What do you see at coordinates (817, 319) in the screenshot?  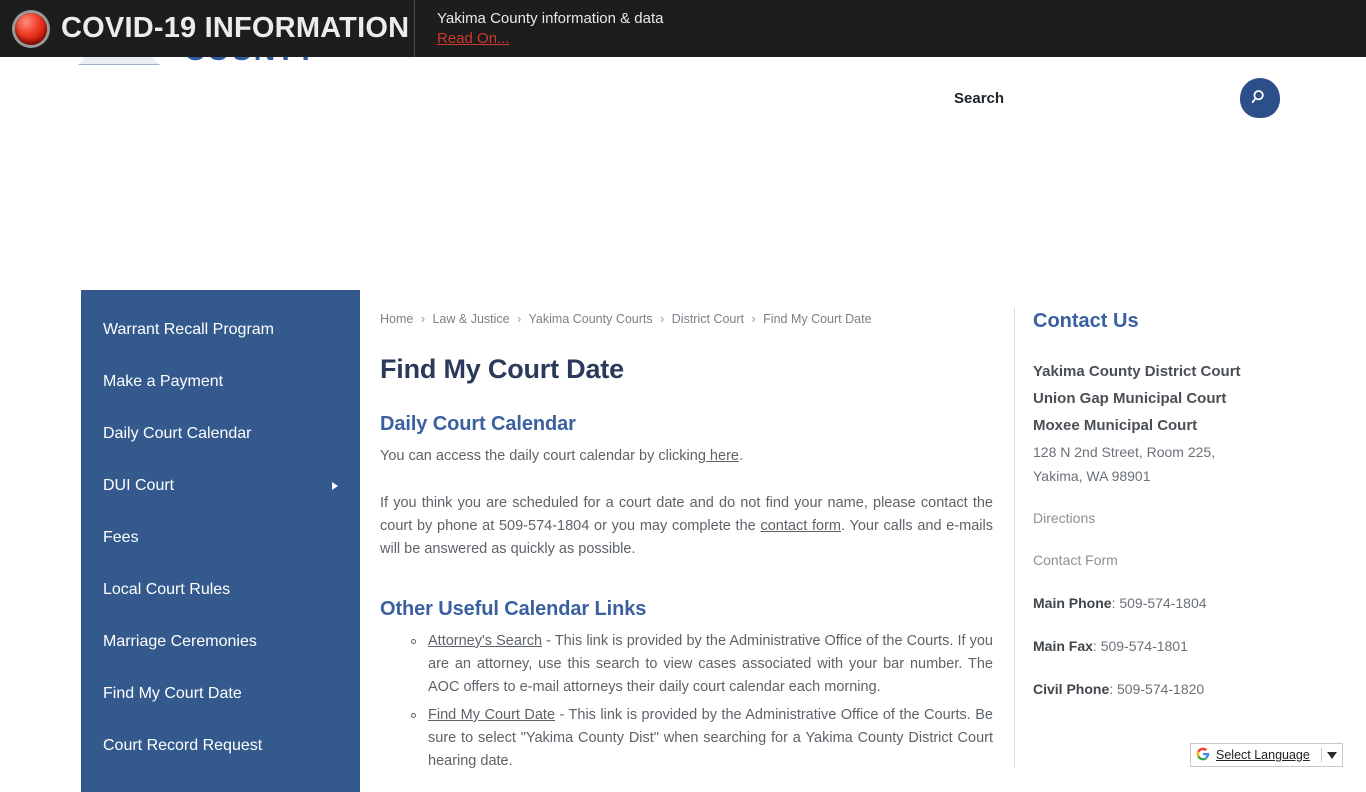 I see `breadcrumb-item-current: Find My Court Date` at bounding box center [817, 319].